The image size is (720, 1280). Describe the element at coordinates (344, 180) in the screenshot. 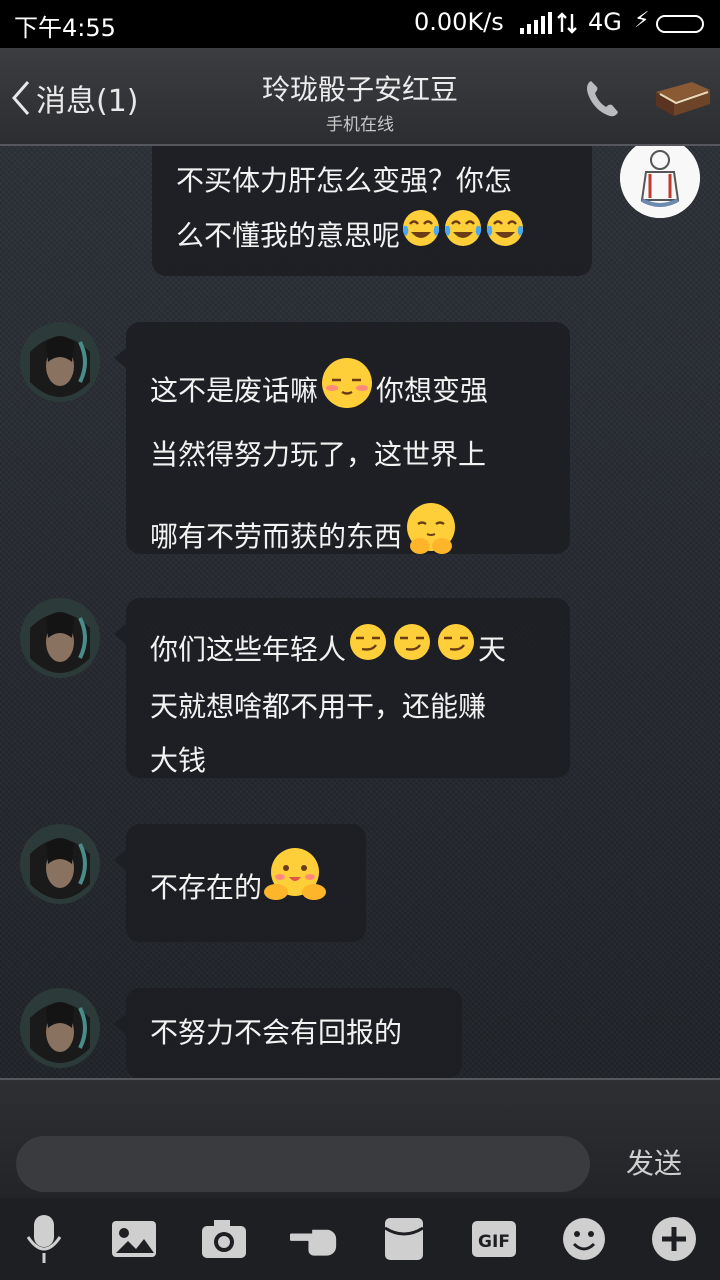

I see `message-line: 不买体力肝怎么变强？你怎` at that location.